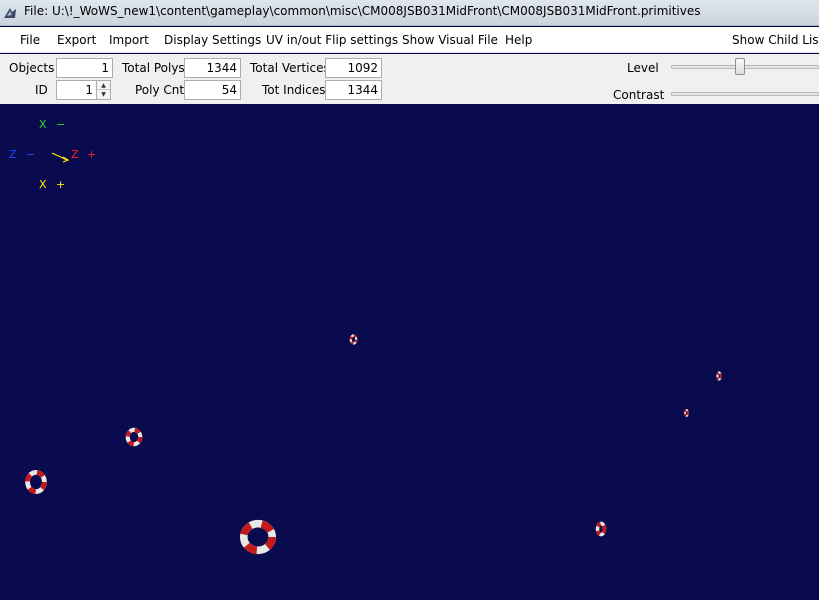  I want to click on app-icon, so click(10, 13).